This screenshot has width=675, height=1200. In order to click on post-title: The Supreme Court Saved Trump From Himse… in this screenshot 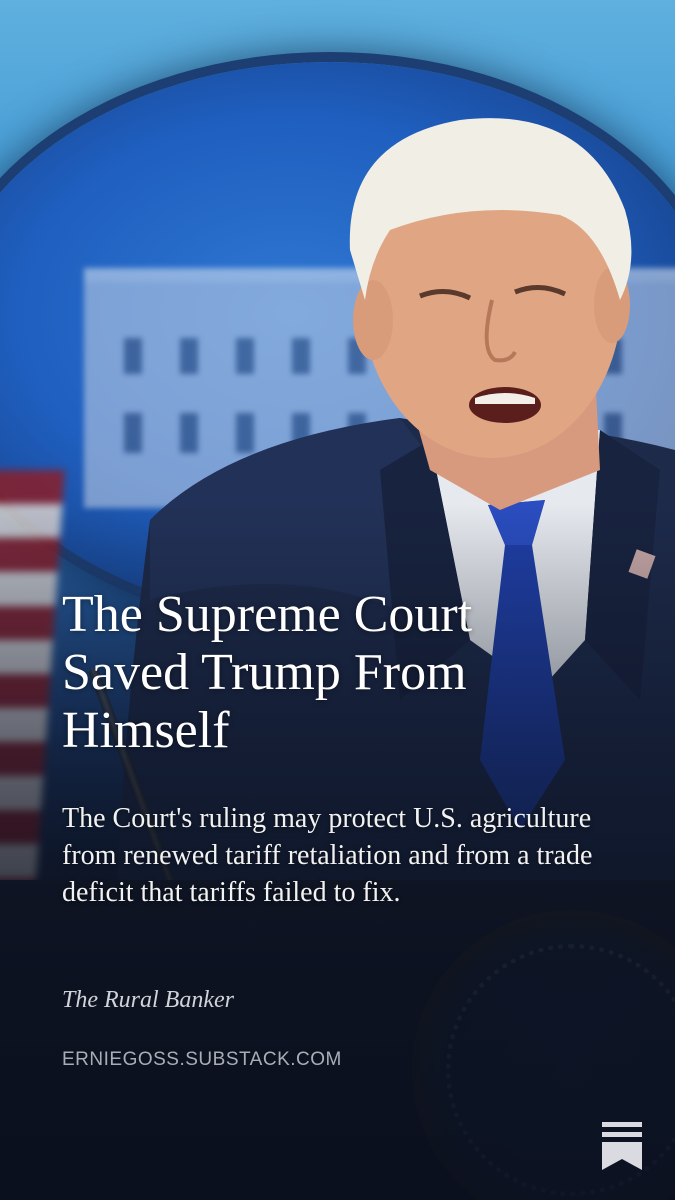, I will do `click(267, 672)`.